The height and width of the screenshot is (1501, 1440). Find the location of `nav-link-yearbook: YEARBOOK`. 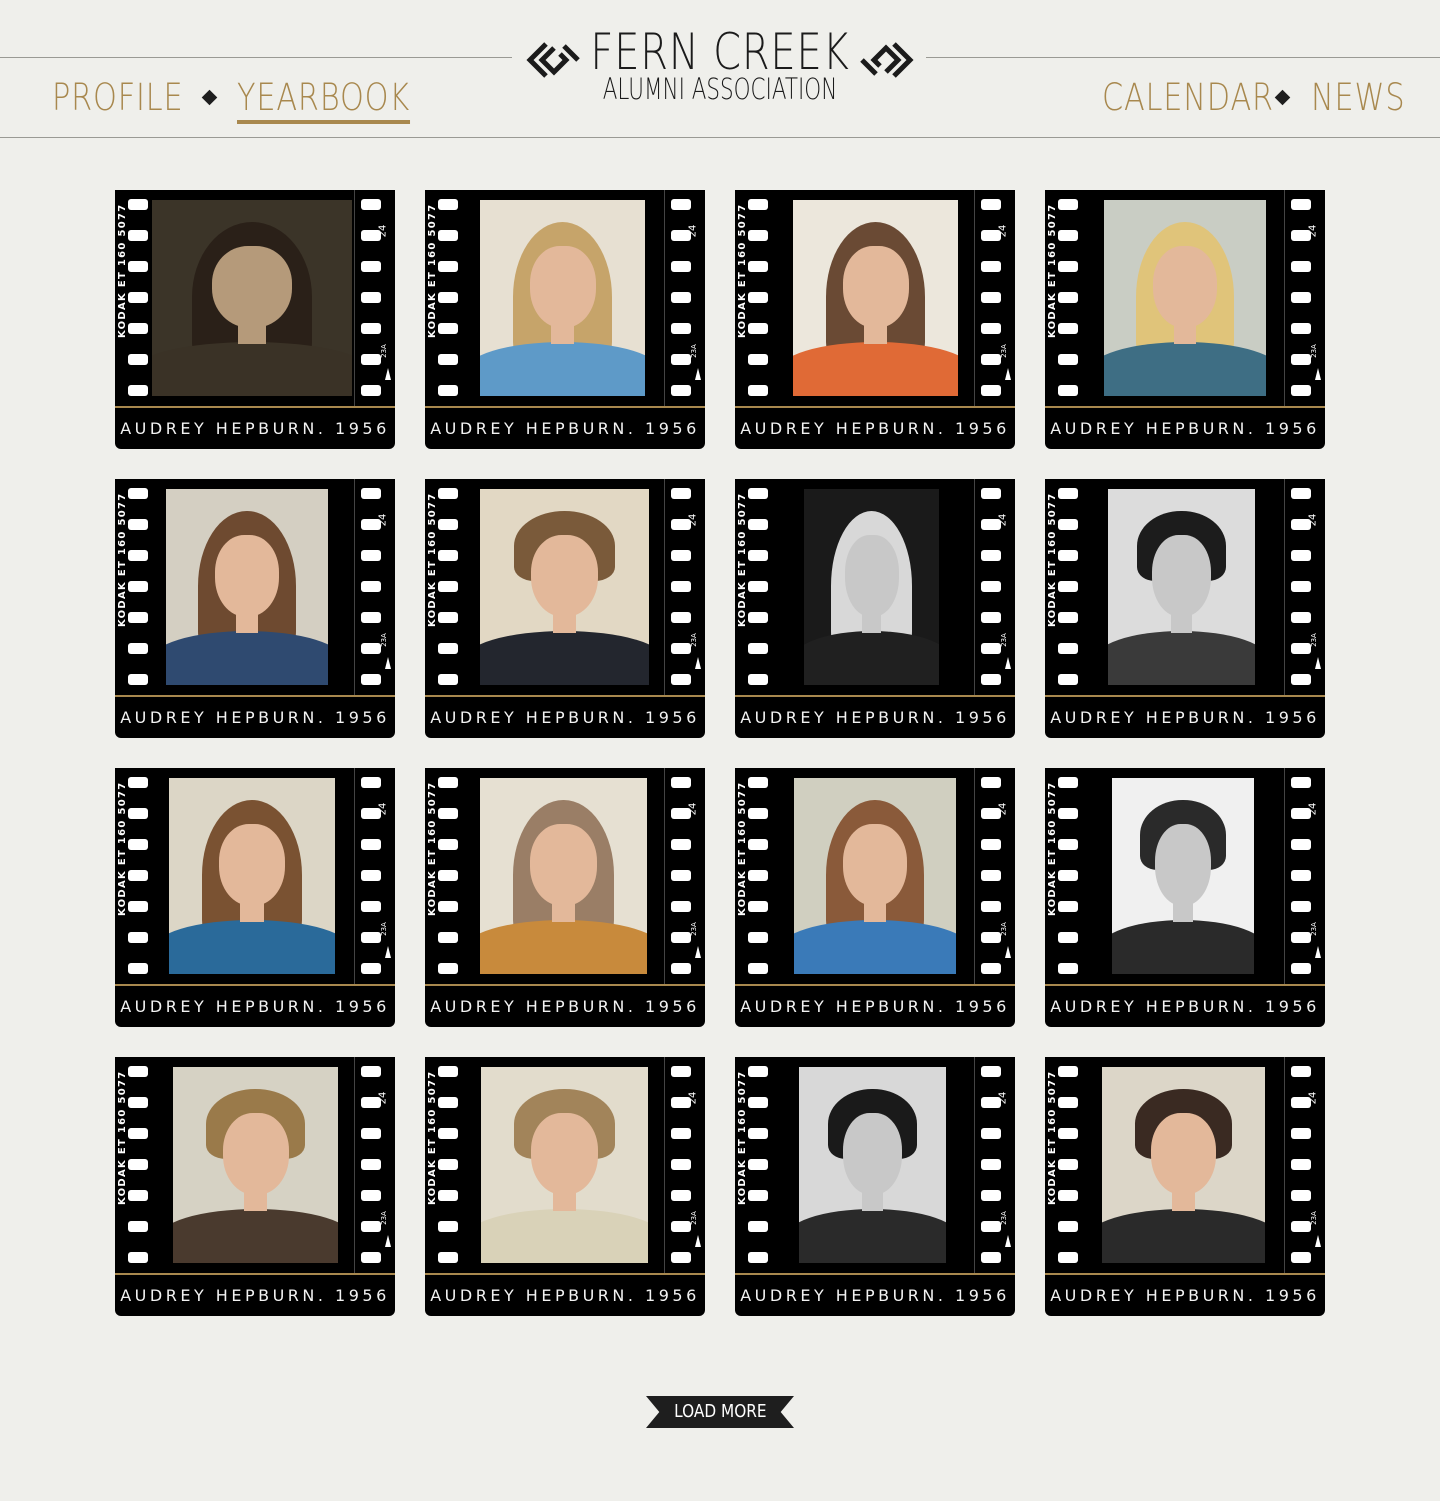

nav-link-yearbook: YEARBOOK is located at coordinates (324, 100).